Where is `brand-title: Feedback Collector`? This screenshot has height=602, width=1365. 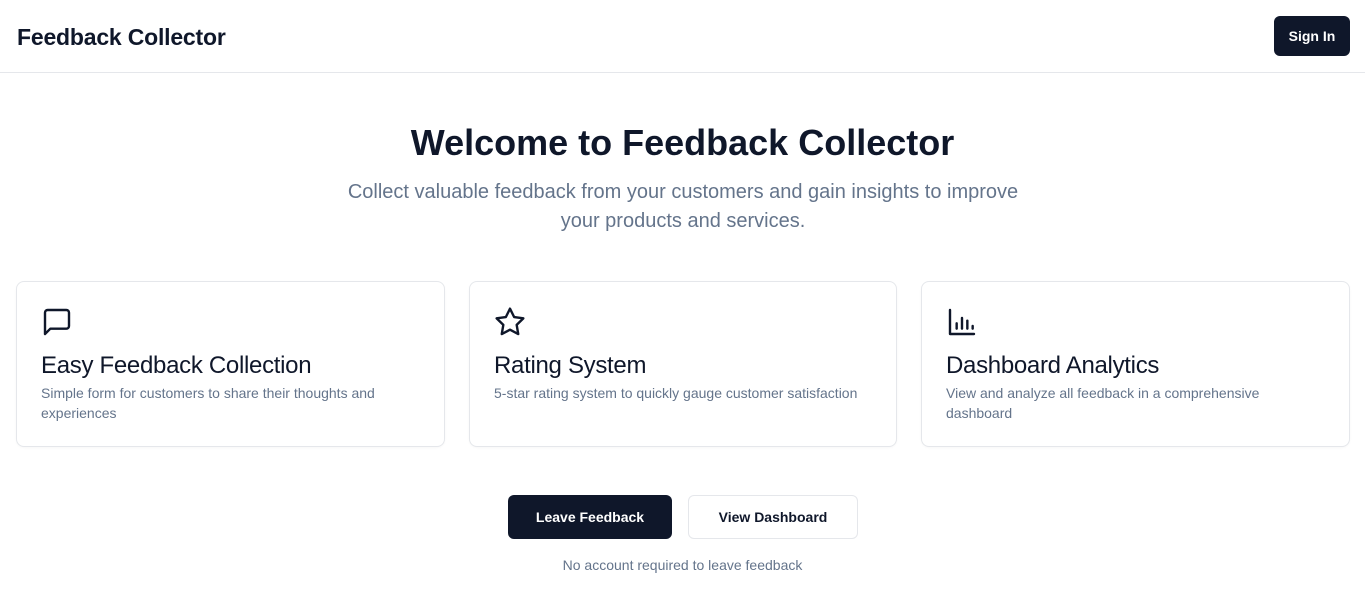
brand-title: Feedback Collector is located at coordinates (121, 37).